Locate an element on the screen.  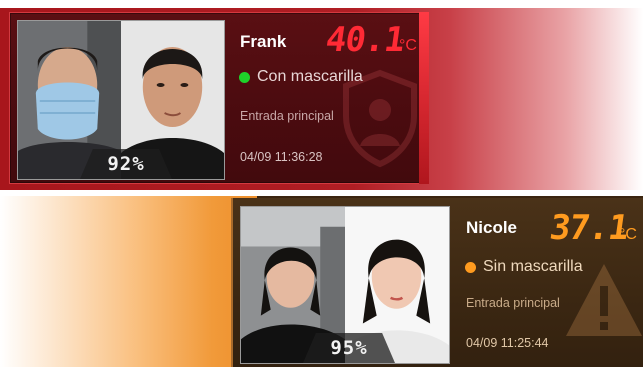
mask-status: Sin mascarilla is located at coordinates (524, 267).